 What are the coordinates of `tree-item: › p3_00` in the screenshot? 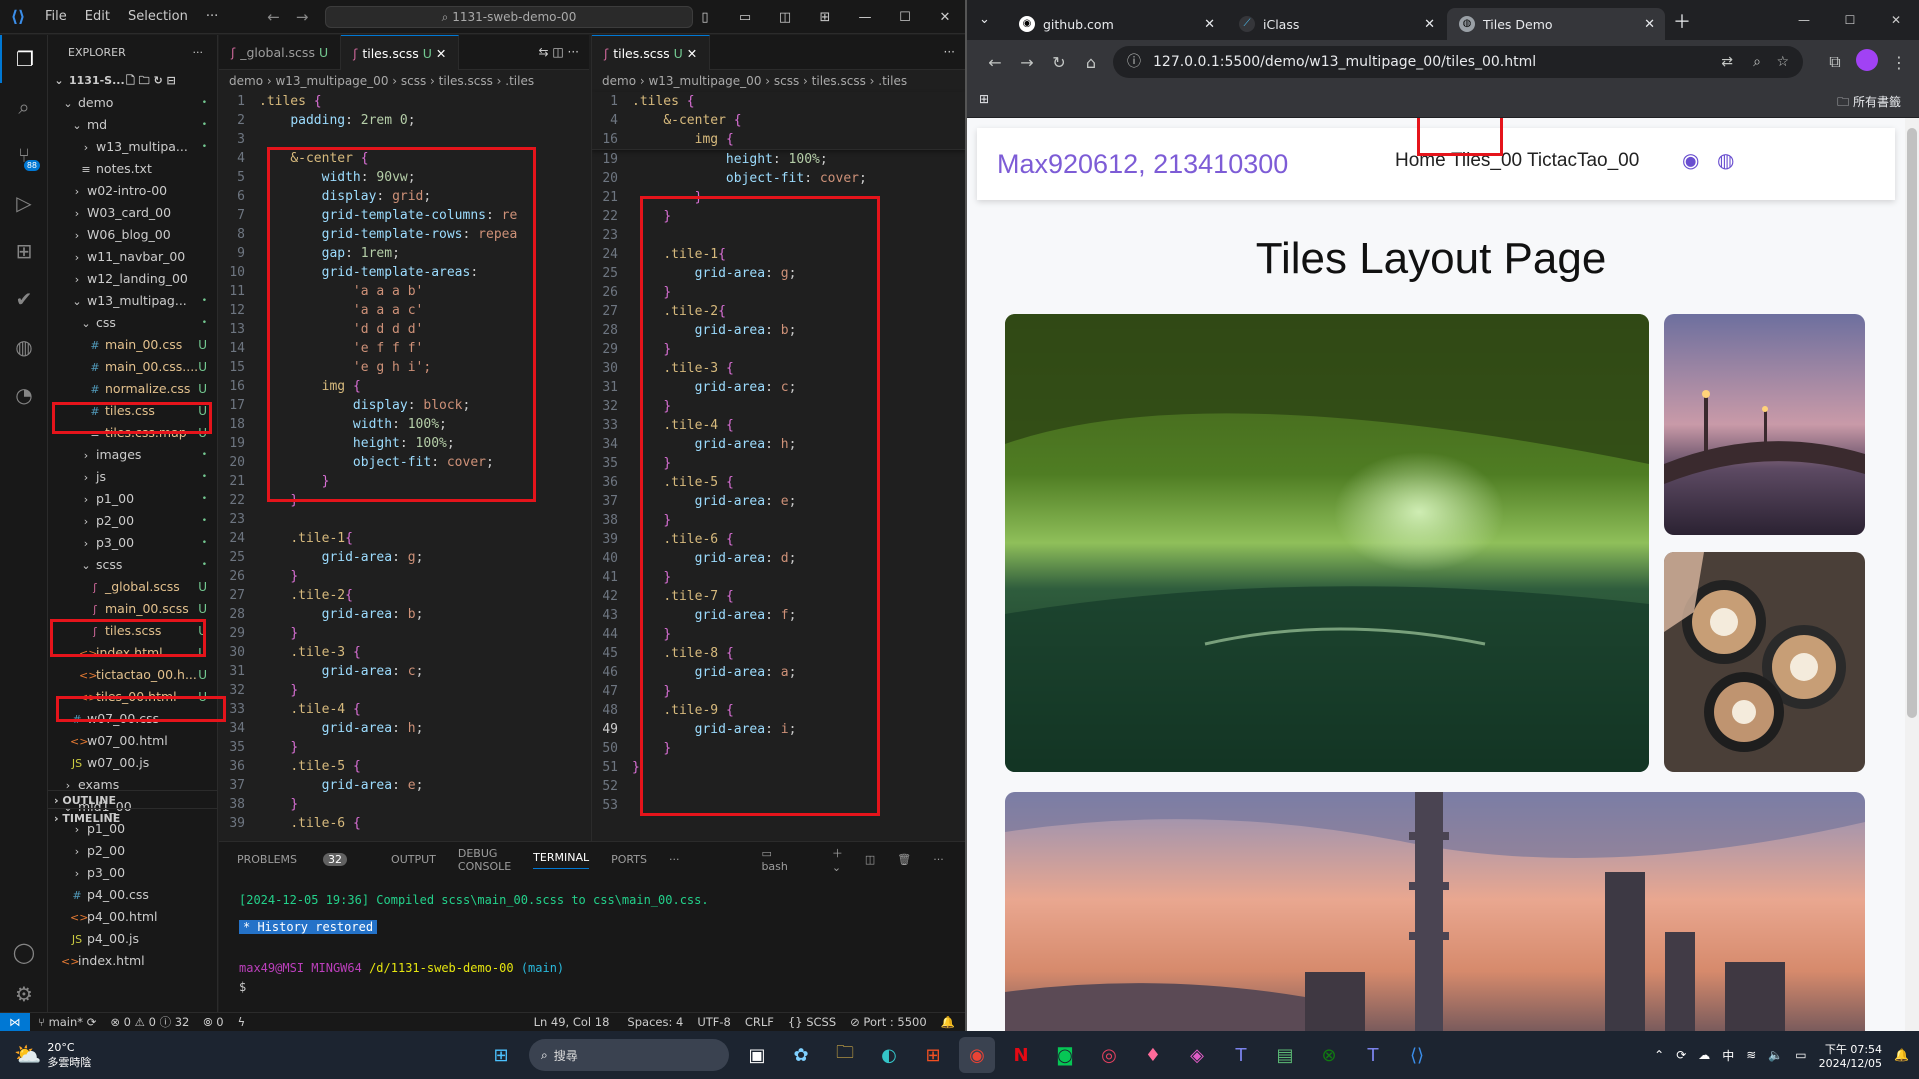 It's located at (132, 873).